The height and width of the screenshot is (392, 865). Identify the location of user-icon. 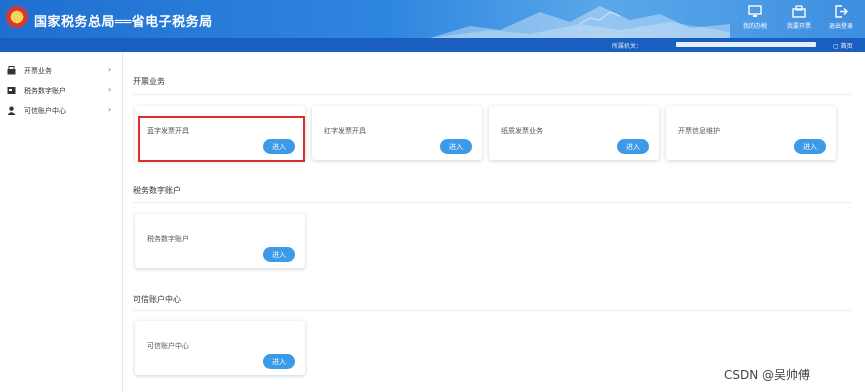
(11, 110).